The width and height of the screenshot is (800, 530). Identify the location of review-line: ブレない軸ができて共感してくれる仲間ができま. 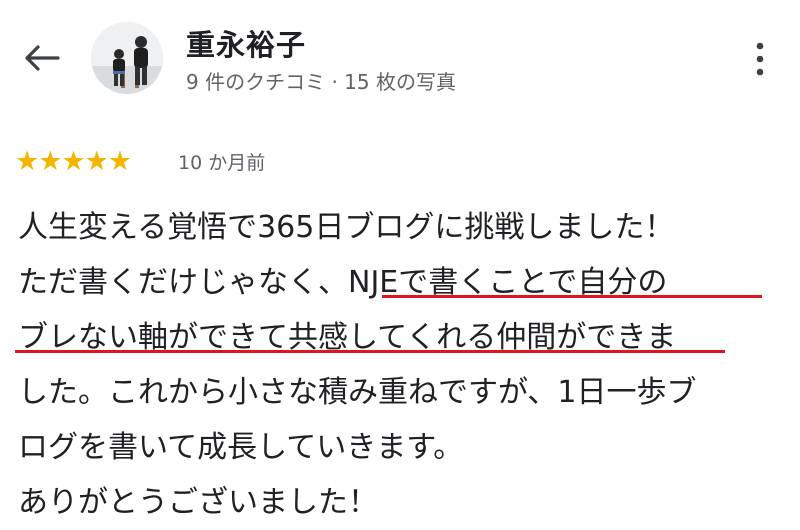
(347, 337).